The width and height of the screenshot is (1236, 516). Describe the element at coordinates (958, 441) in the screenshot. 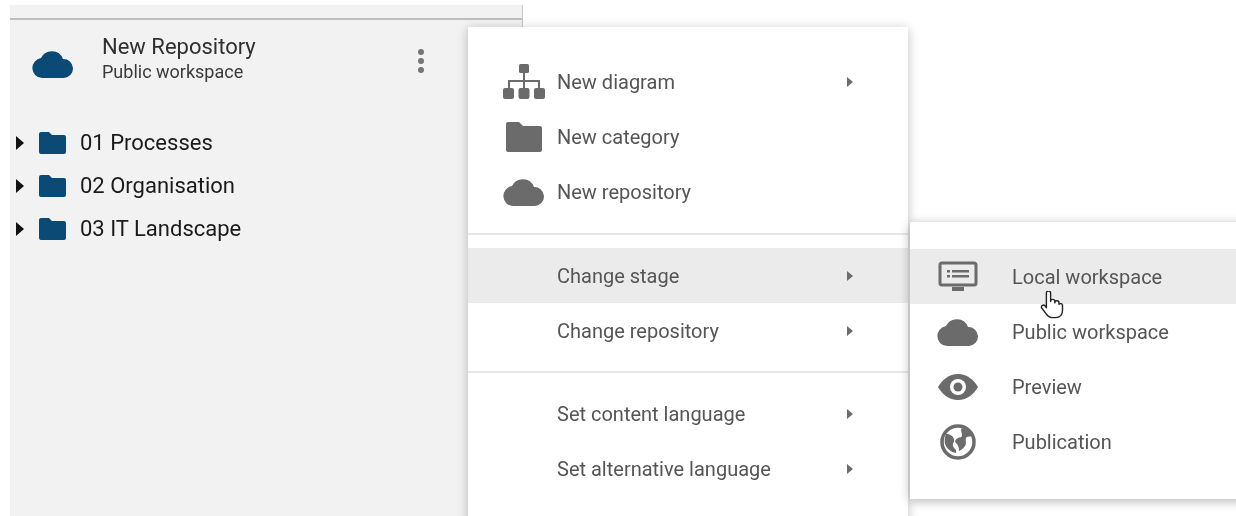

I see `globe-icon` at that location.